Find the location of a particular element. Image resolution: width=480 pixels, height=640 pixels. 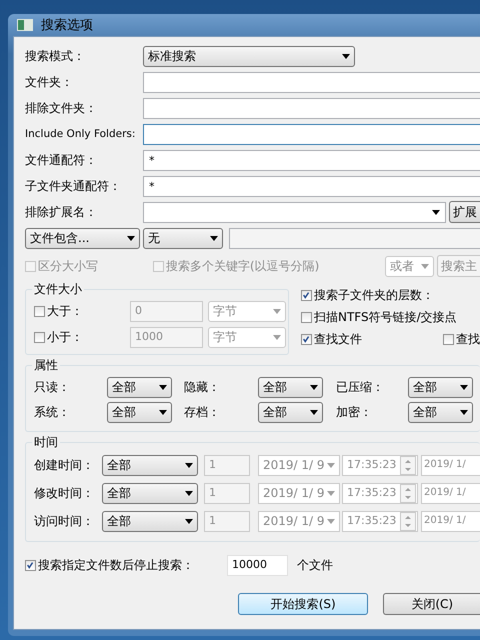

checkbox-label: 搜索多个关键字(以逗号分隔) is located at coordinates (243, 266).